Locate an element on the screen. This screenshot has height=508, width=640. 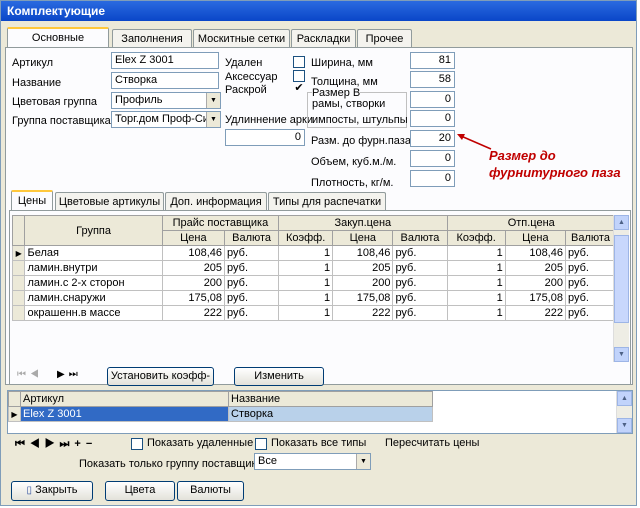
cell-sale-price: 175,08 is located at coordinates (535, 298).